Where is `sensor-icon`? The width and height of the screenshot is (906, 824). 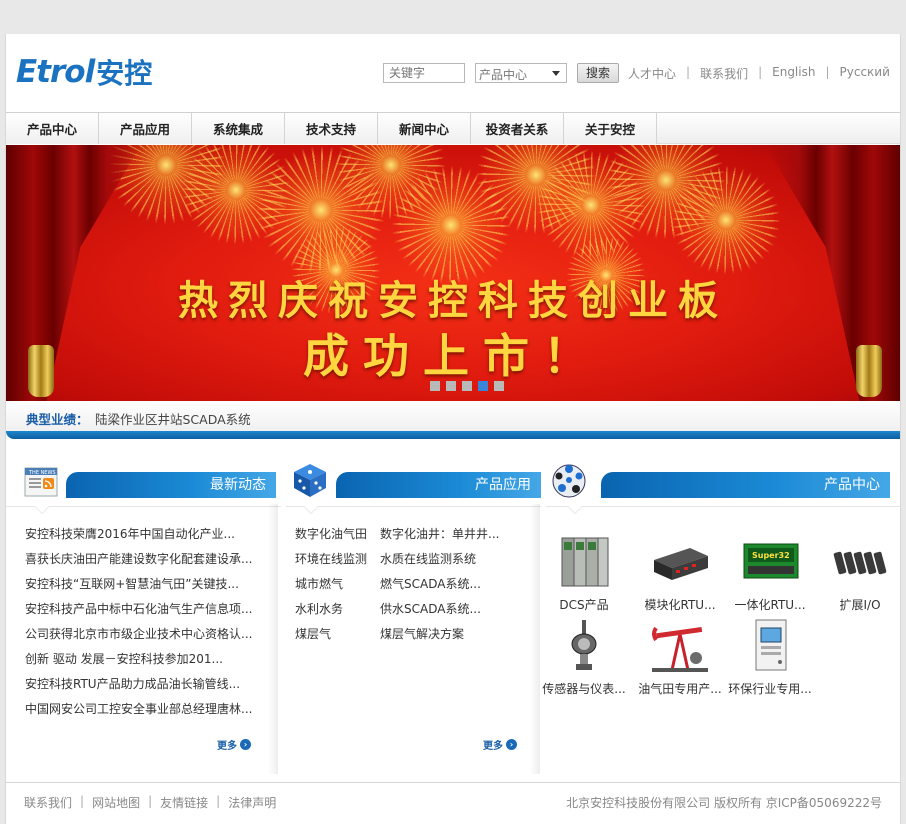 sensor-icon is located at coordinates (584, 646).